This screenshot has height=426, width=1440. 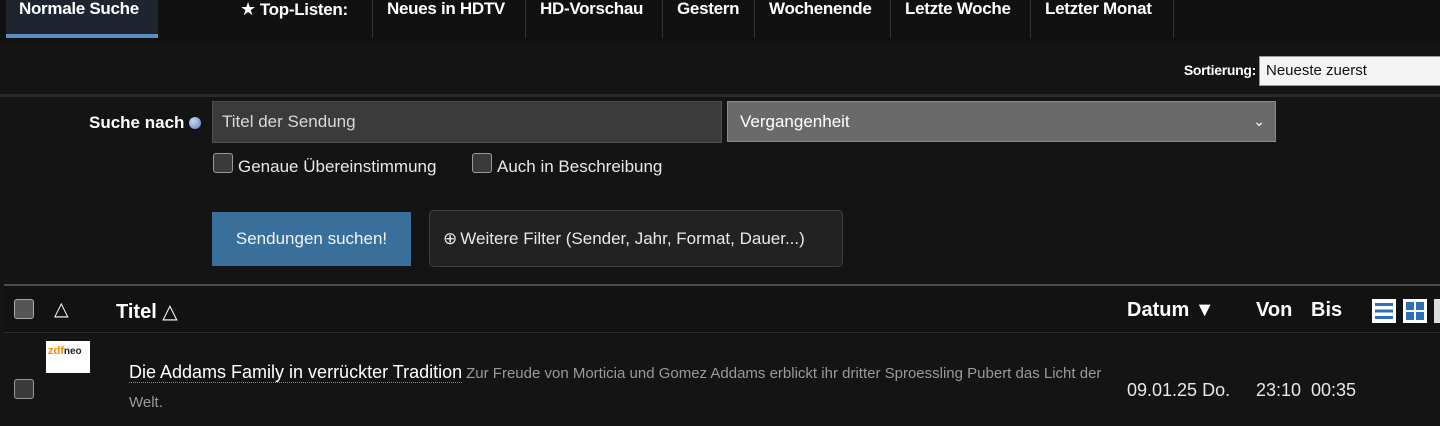 I want to click on nav-link-neues-in-hdtv: Neues in HDTV, so click(x=438, y=19).